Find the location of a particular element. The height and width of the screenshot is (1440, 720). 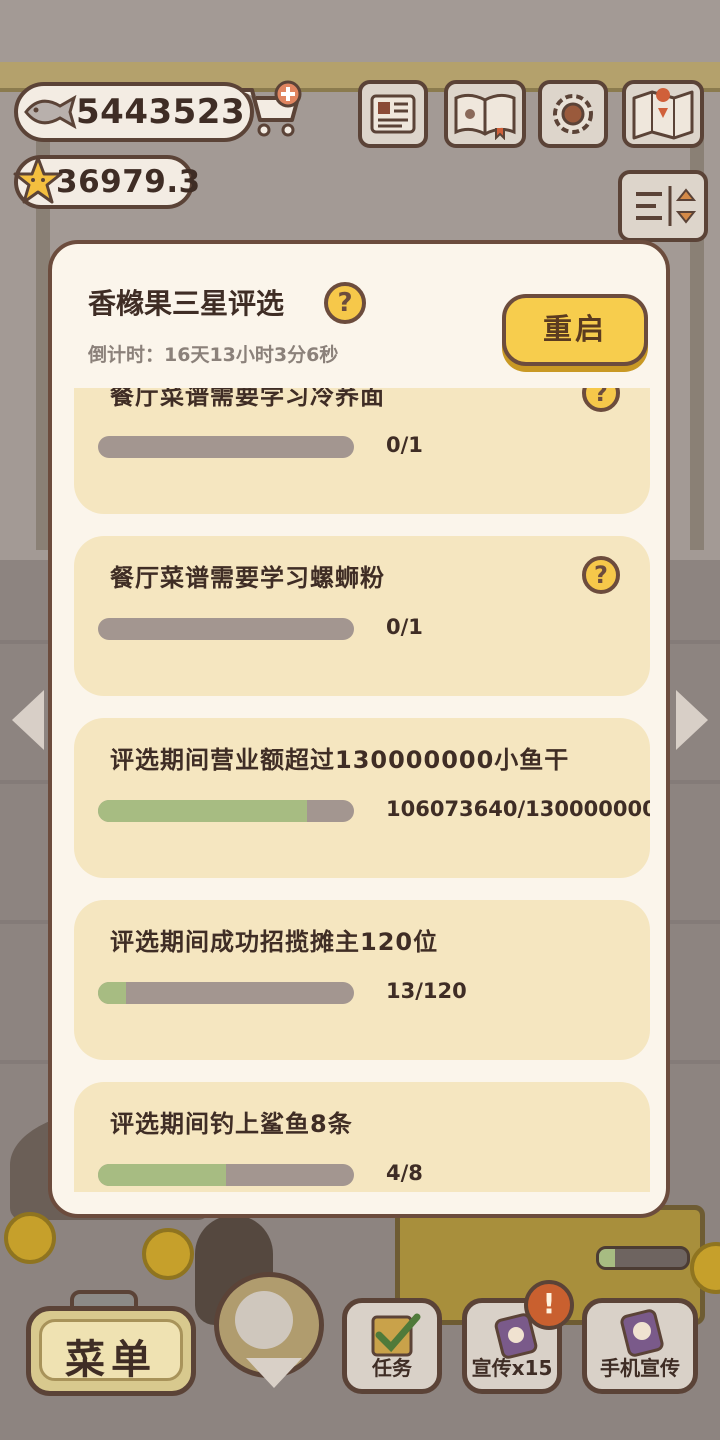

scroll-right-arrow is located at coordinates (692, 720).